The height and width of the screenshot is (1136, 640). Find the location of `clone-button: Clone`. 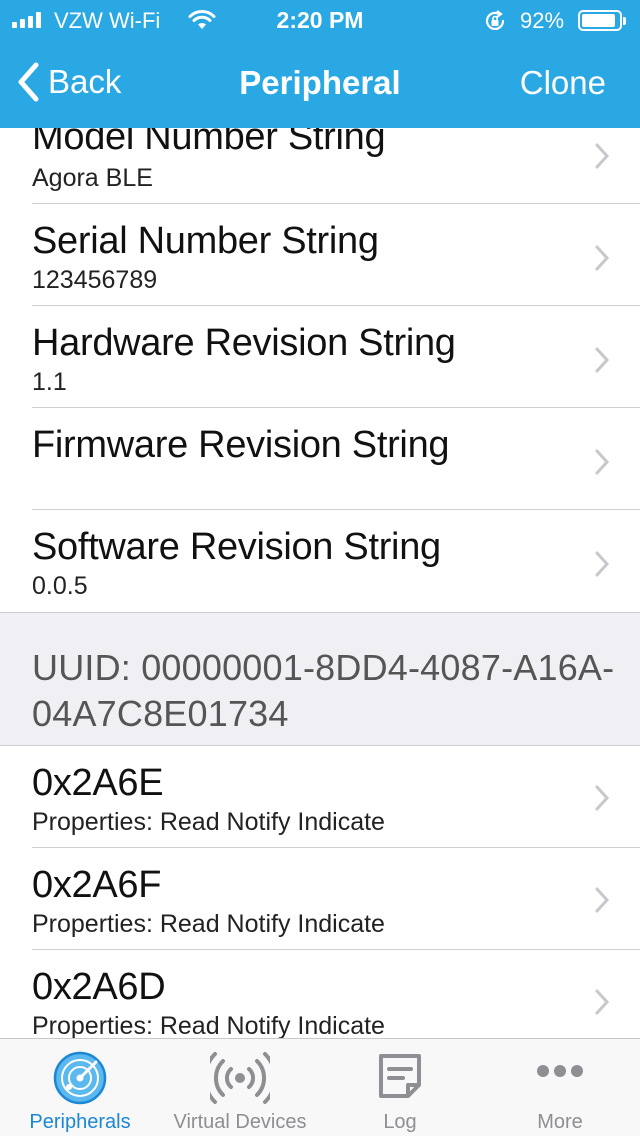

clone-button: Clone is located at coordinates (563, 83).